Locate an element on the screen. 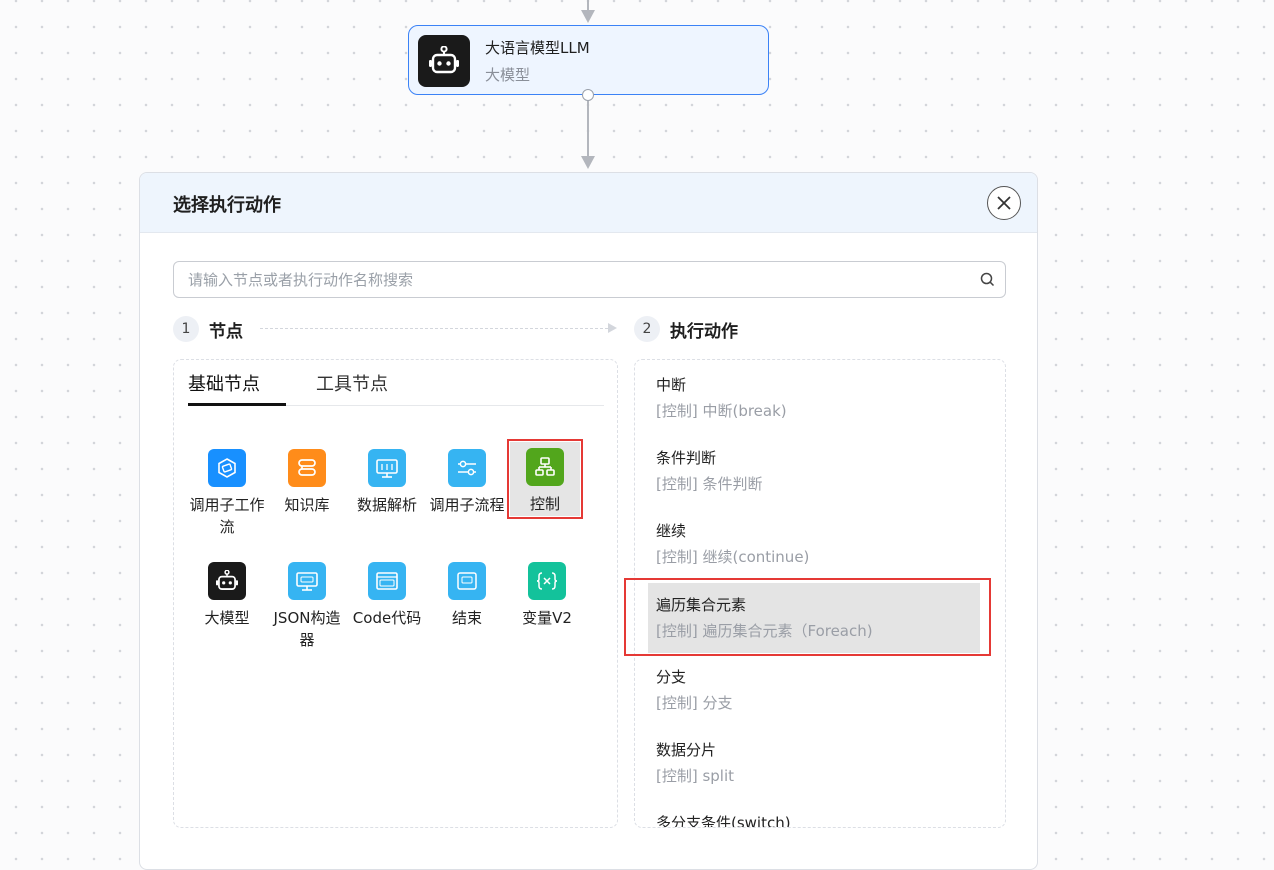  api-end-icon is located at coordinates (467, 581).